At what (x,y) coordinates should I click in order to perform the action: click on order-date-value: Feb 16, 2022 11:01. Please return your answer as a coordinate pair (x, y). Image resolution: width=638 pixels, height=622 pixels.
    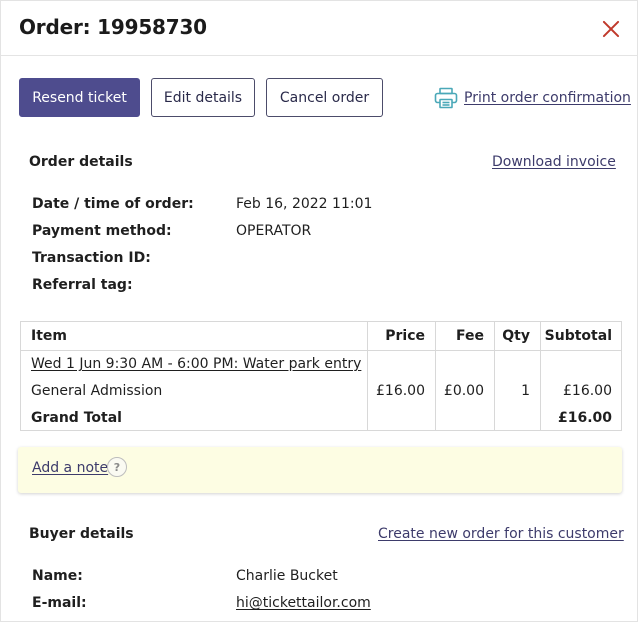
    Looking at the image, I should click on (304, 204).